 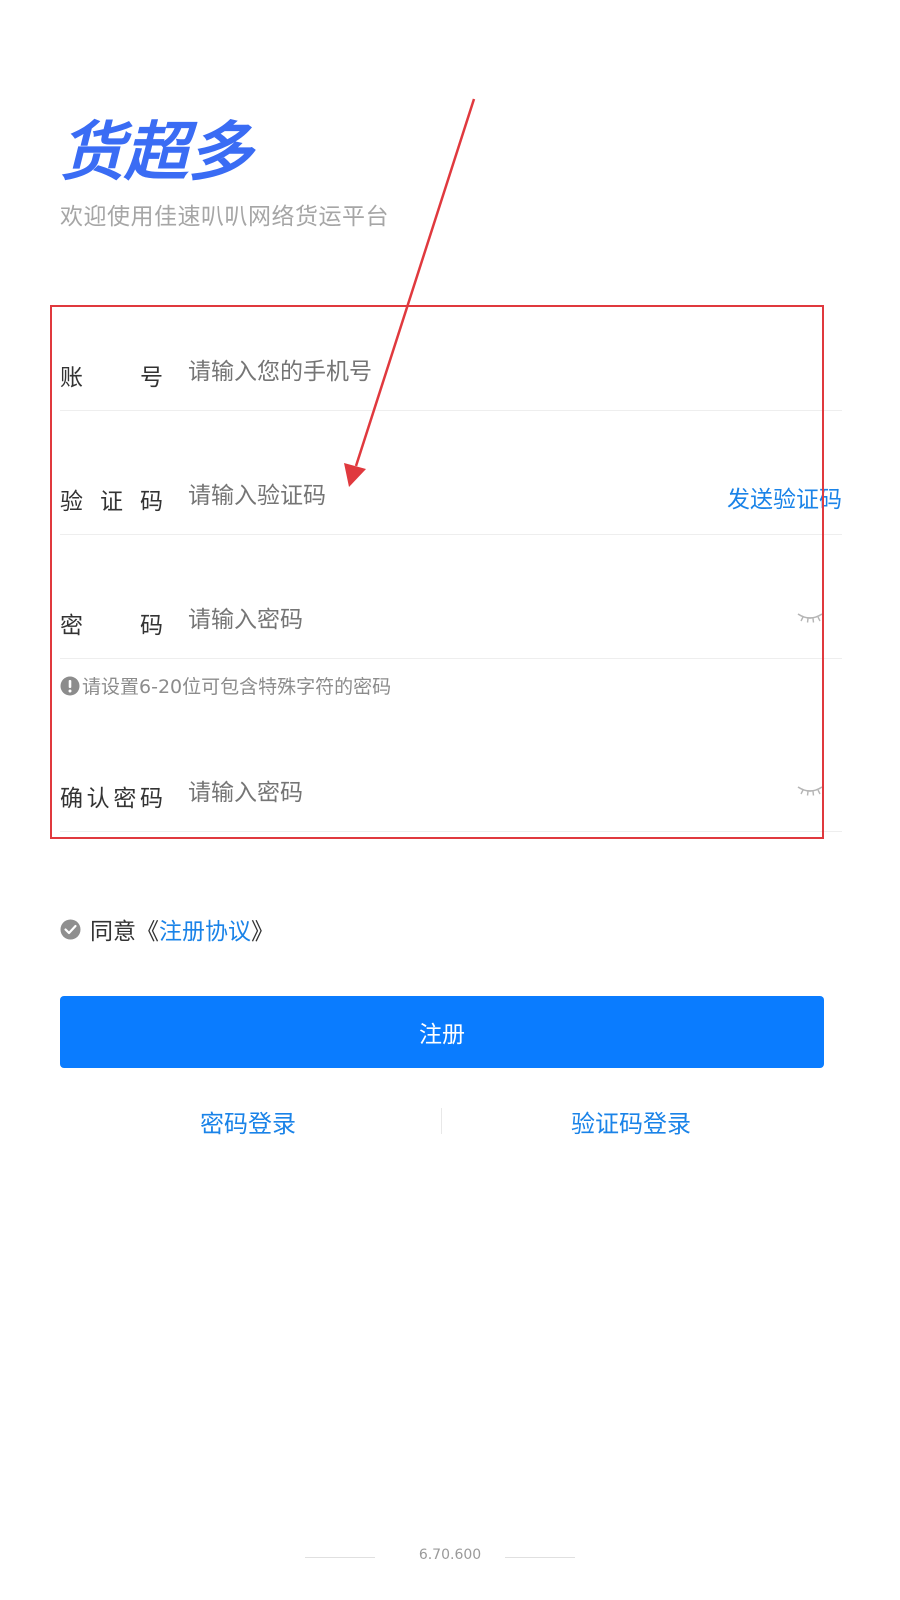 I want to click on code-login-link: 验证码登录, so click(x=631, y=1121).